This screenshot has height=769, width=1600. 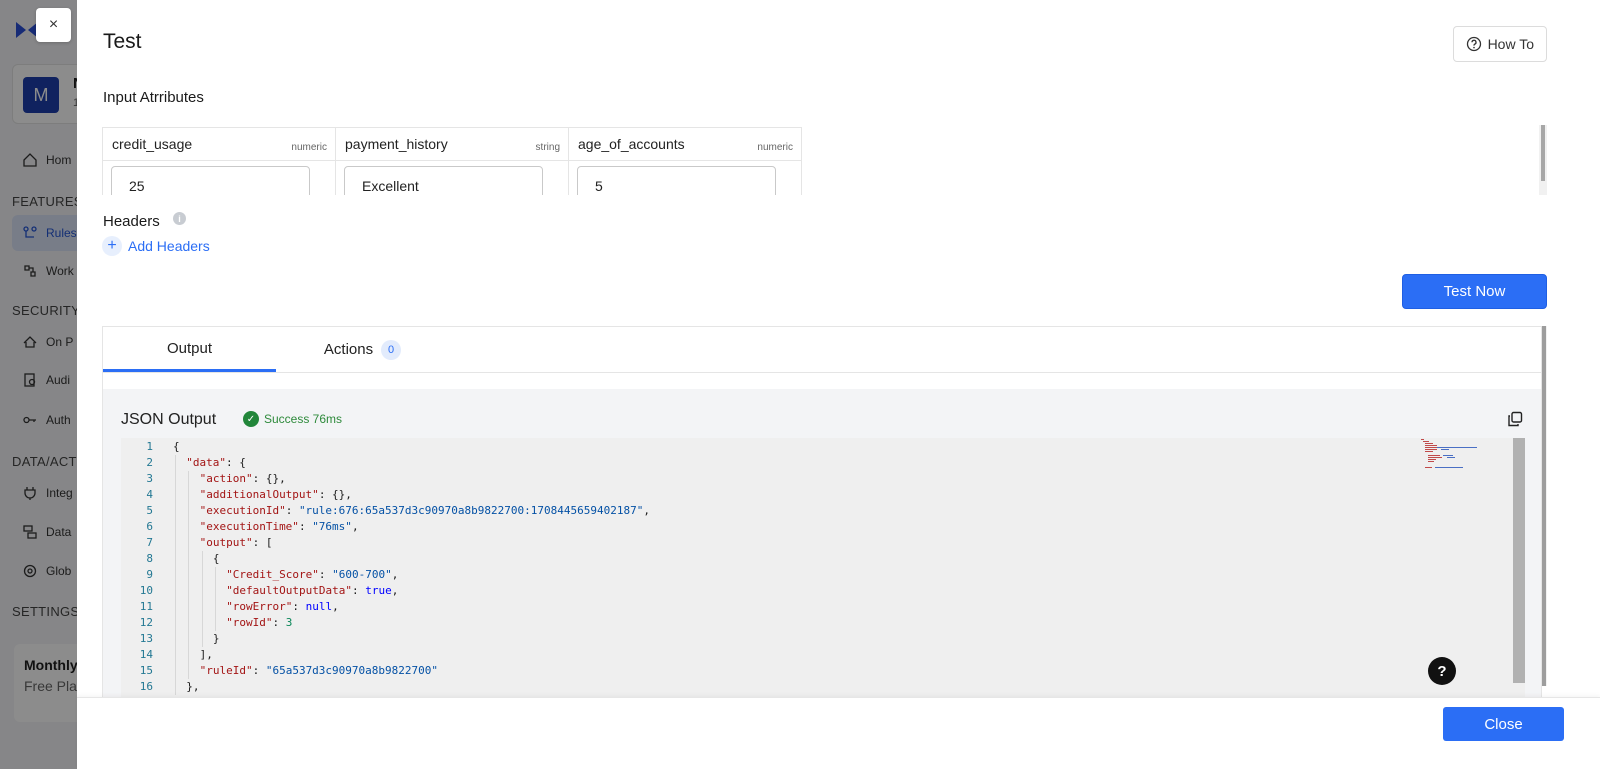 What do you see at coordinates (1519, 560) in the screenshot?
I see `editor-scrollbar` at bounding box center [1519, 560].